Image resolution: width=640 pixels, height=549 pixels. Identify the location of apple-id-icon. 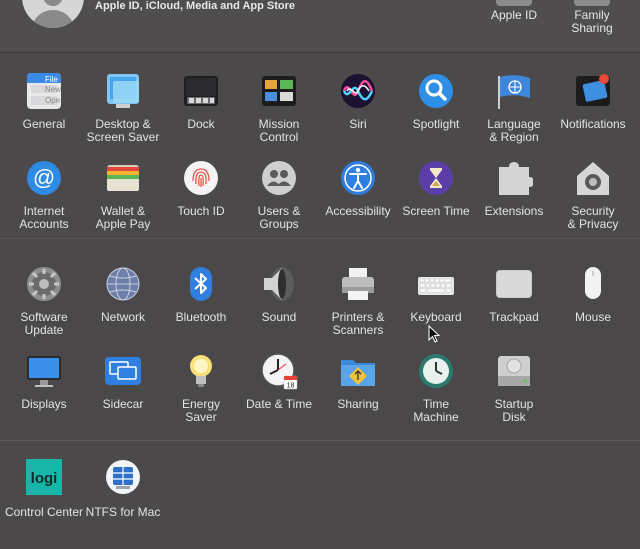
(514, 3).